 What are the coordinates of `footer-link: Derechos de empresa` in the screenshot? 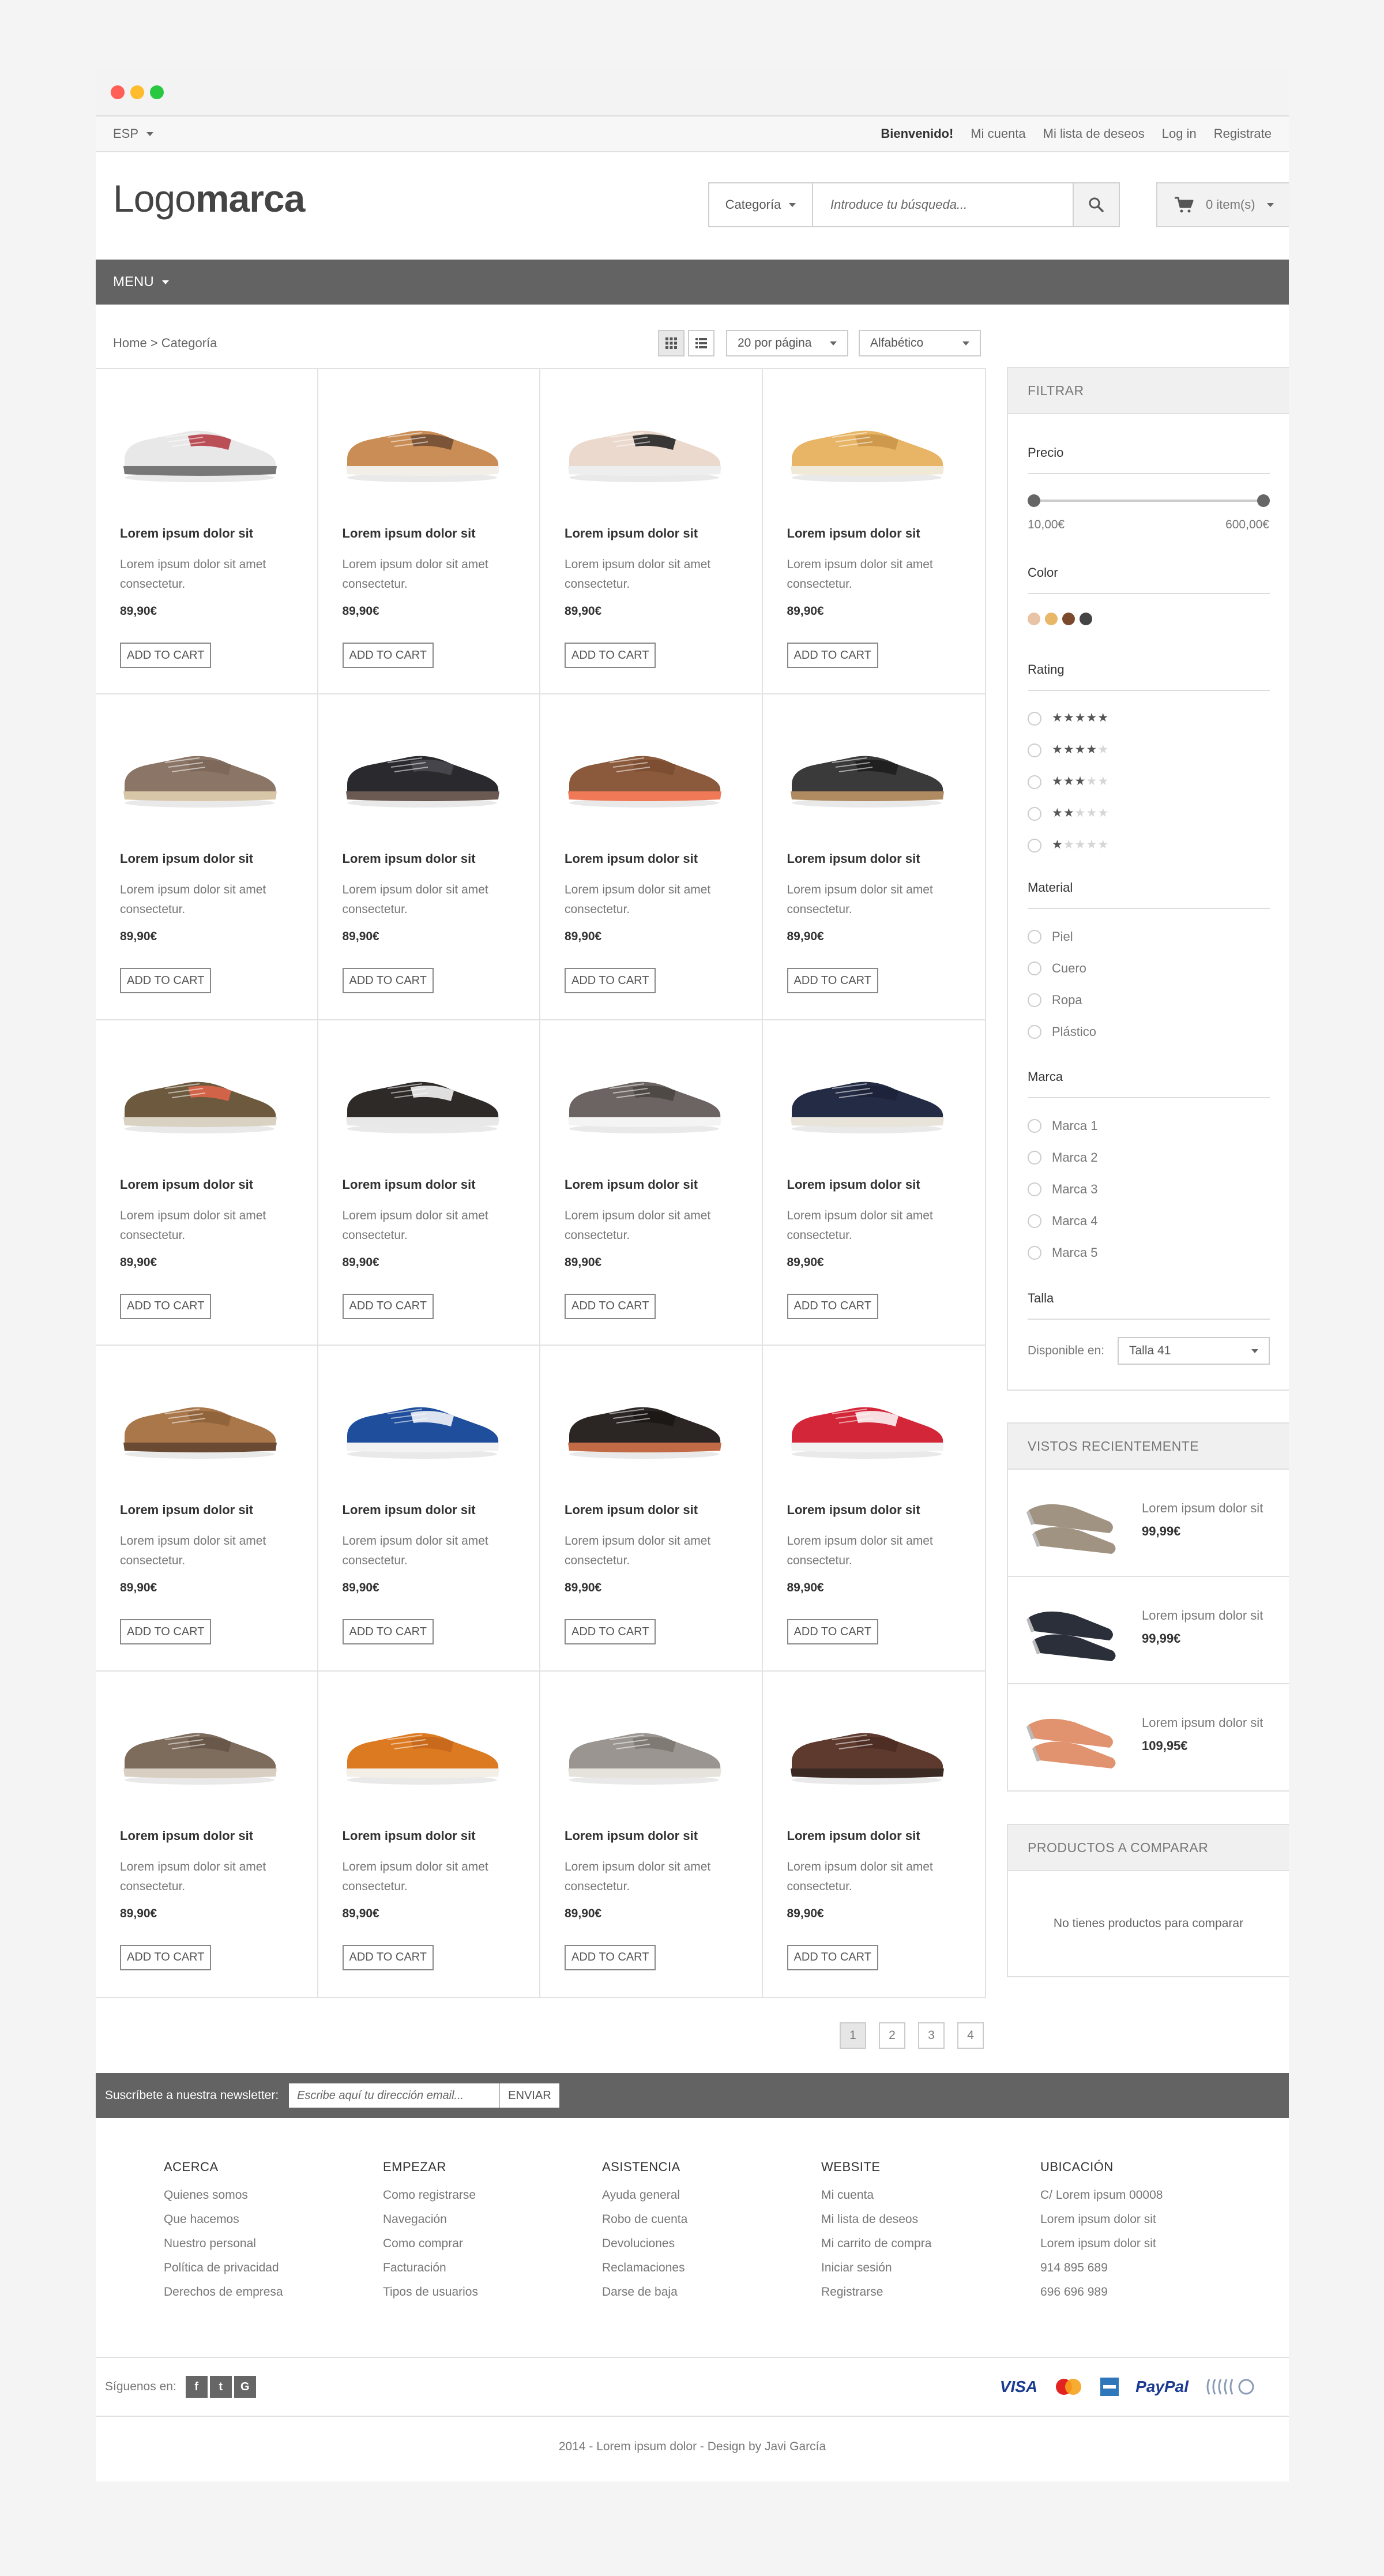 It's located at (273, 2297).